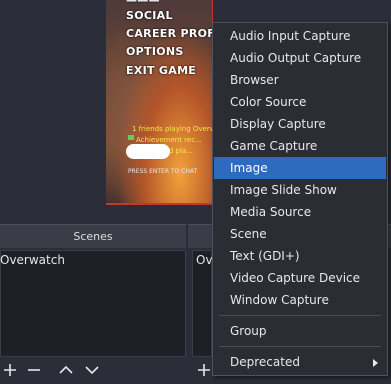 This screenshot has height=384, width=391. I want to click on redacted-name-blob, so click(148, 151).